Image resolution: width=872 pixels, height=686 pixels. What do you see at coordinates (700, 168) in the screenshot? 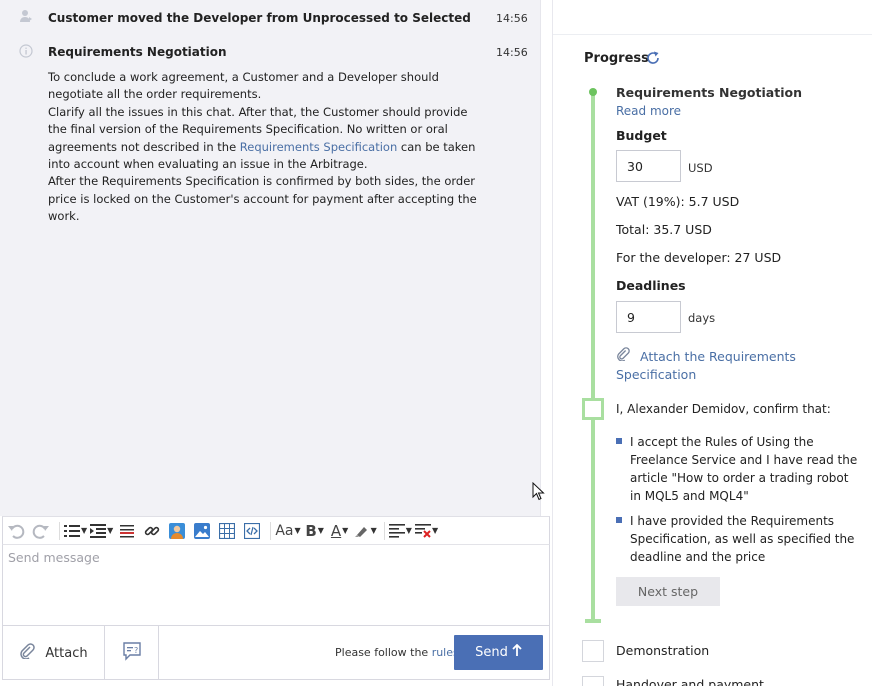
I see `budget-unit: USD` at bounding box center [700, 168].